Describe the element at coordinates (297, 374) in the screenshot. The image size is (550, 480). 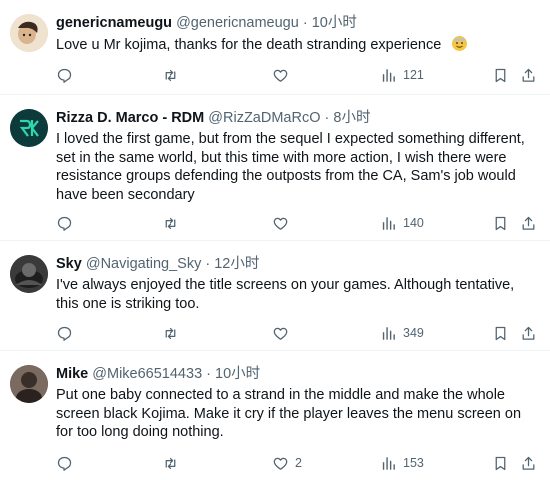
I see `tweet-header: Mike @Mike66514433 · 10小时` at that location.